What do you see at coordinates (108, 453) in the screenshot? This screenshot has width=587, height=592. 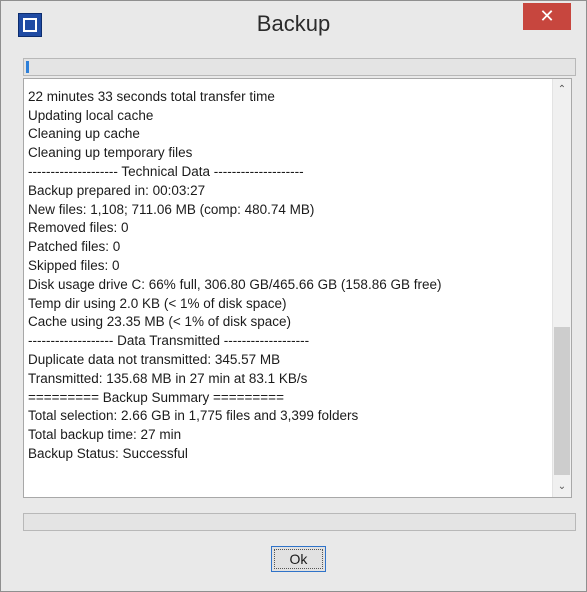 I see `log-line: Backup Status: Successful` at bounding box center [108, 453].